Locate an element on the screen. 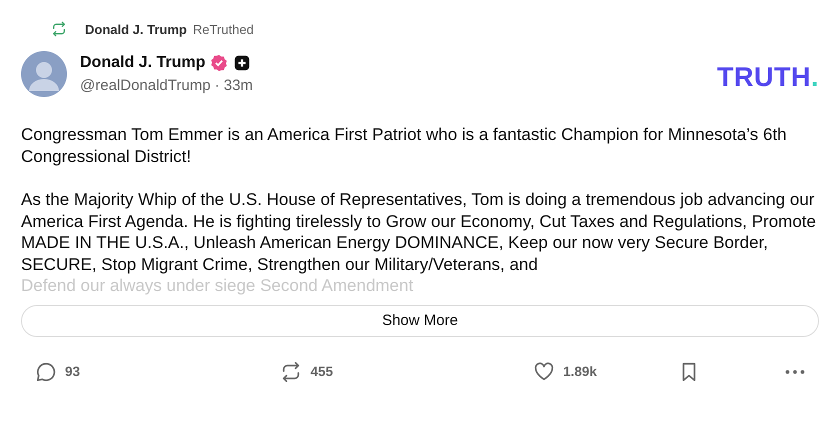 The width and height of the screenshot is (840, 424). avatar is located at coordinates (44, 74).